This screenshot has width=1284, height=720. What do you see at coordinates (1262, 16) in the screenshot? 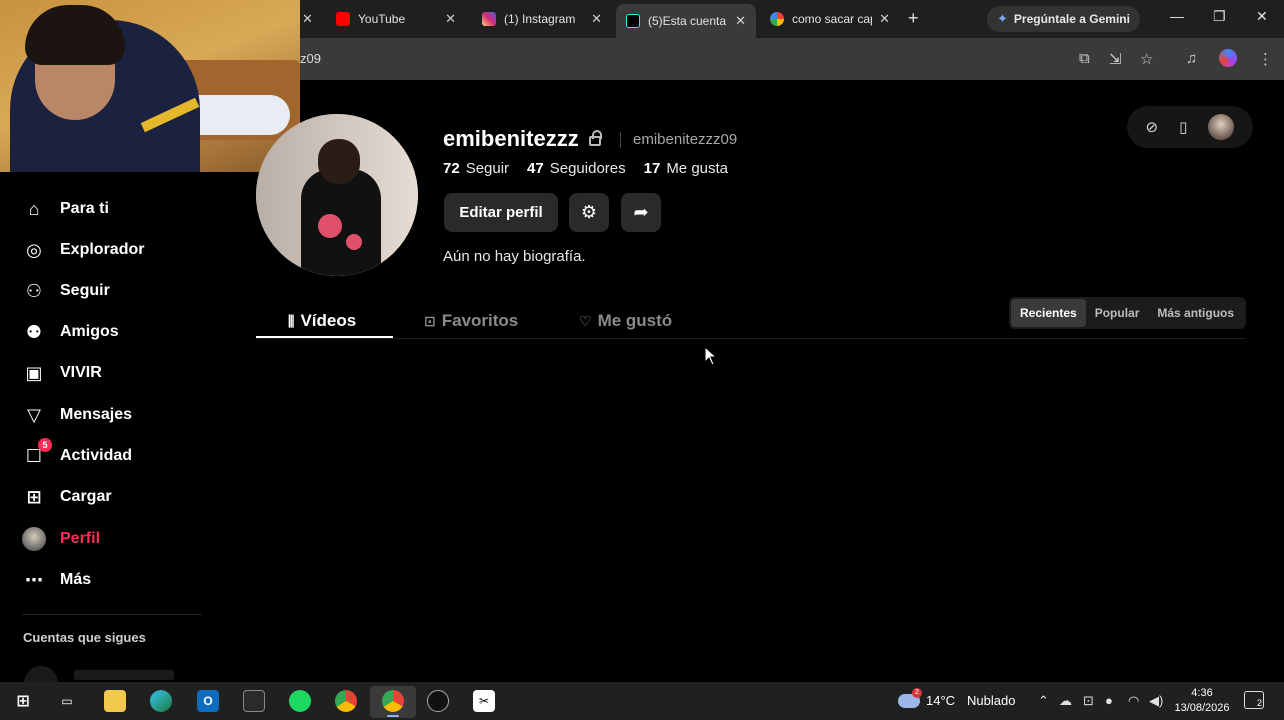
I see `close-window-icon: ✕` at bounding box center [1262, 16].